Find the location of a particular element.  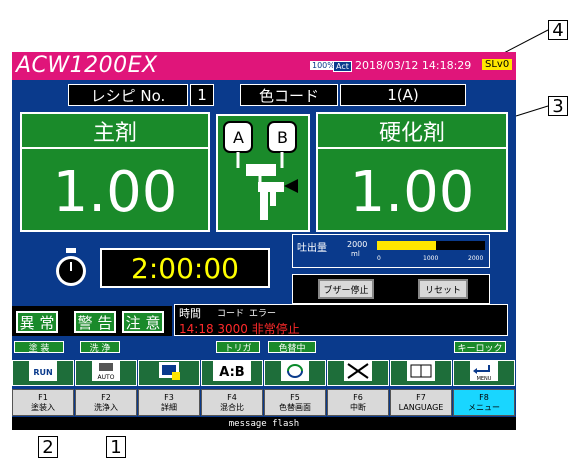

main-agent-panel: 主剤 1.00 is located at coordinates (115, 172).